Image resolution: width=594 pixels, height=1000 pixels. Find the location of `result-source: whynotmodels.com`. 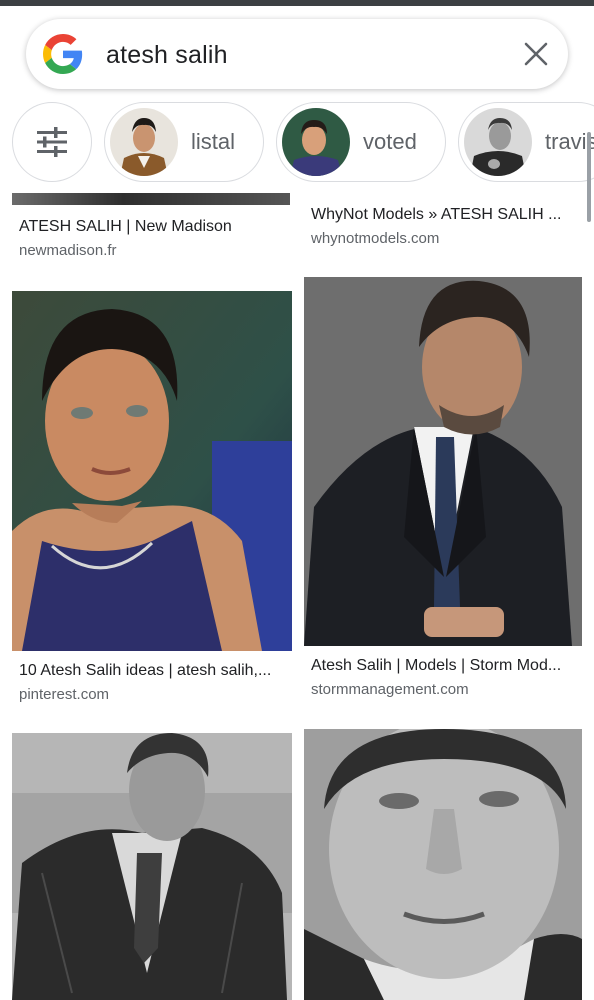

result-source: whynotmodels.com is located at coordinates (375, 238).